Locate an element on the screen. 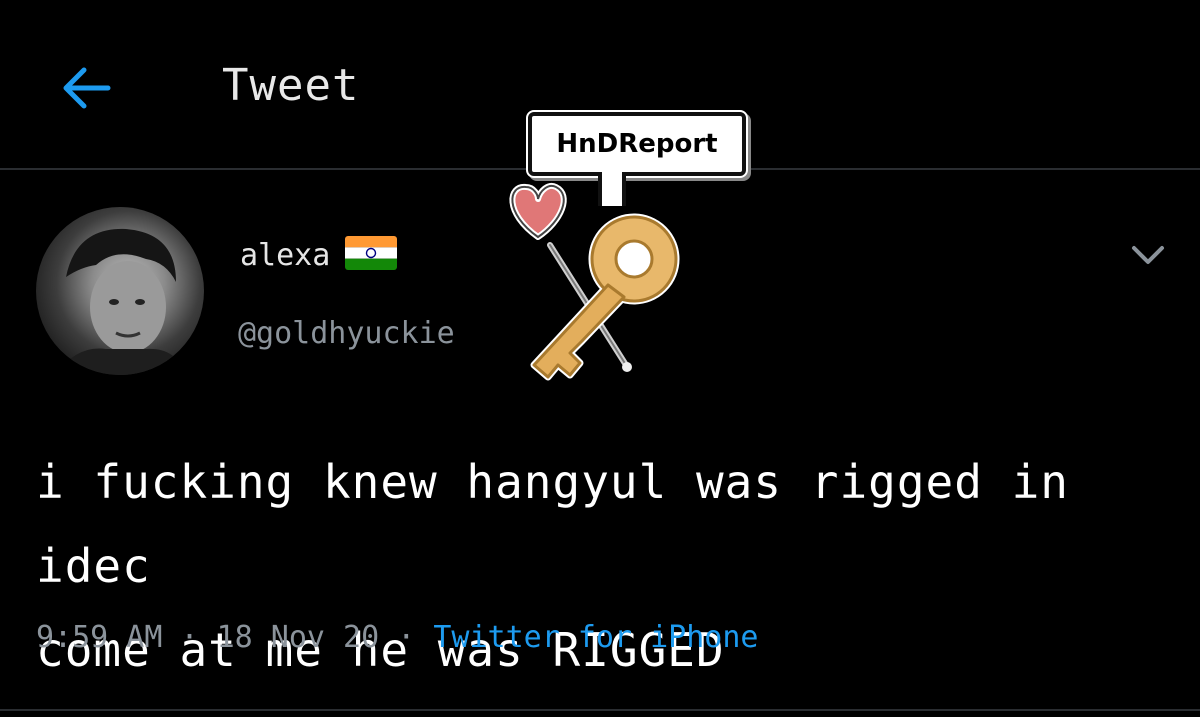 This screenshot has width=1200, height=717. key-heart-sticker is located at coordinates (594, 282).